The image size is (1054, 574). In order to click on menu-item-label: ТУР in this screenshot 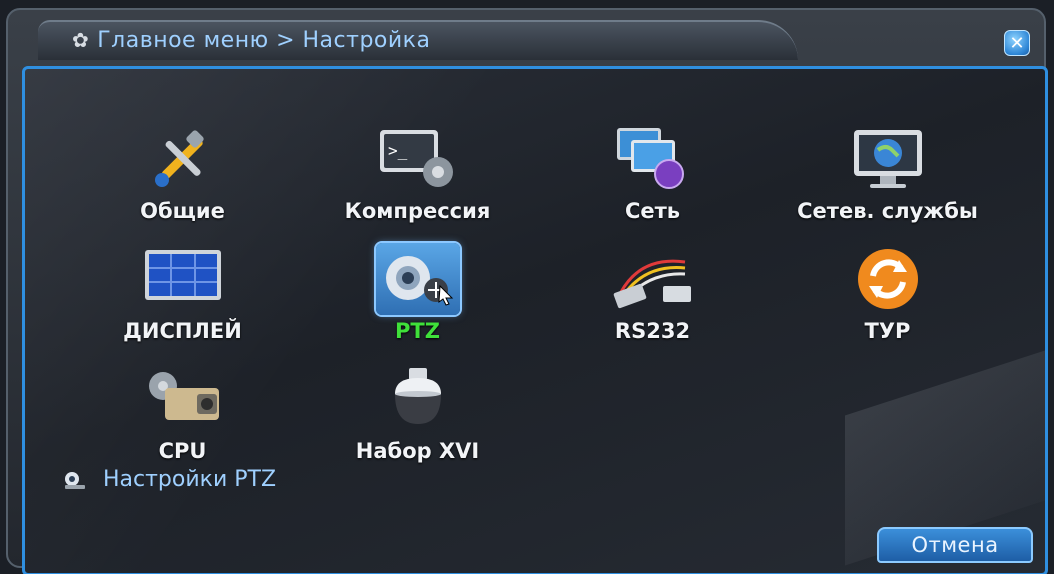, I will do `click(887, 331)`.